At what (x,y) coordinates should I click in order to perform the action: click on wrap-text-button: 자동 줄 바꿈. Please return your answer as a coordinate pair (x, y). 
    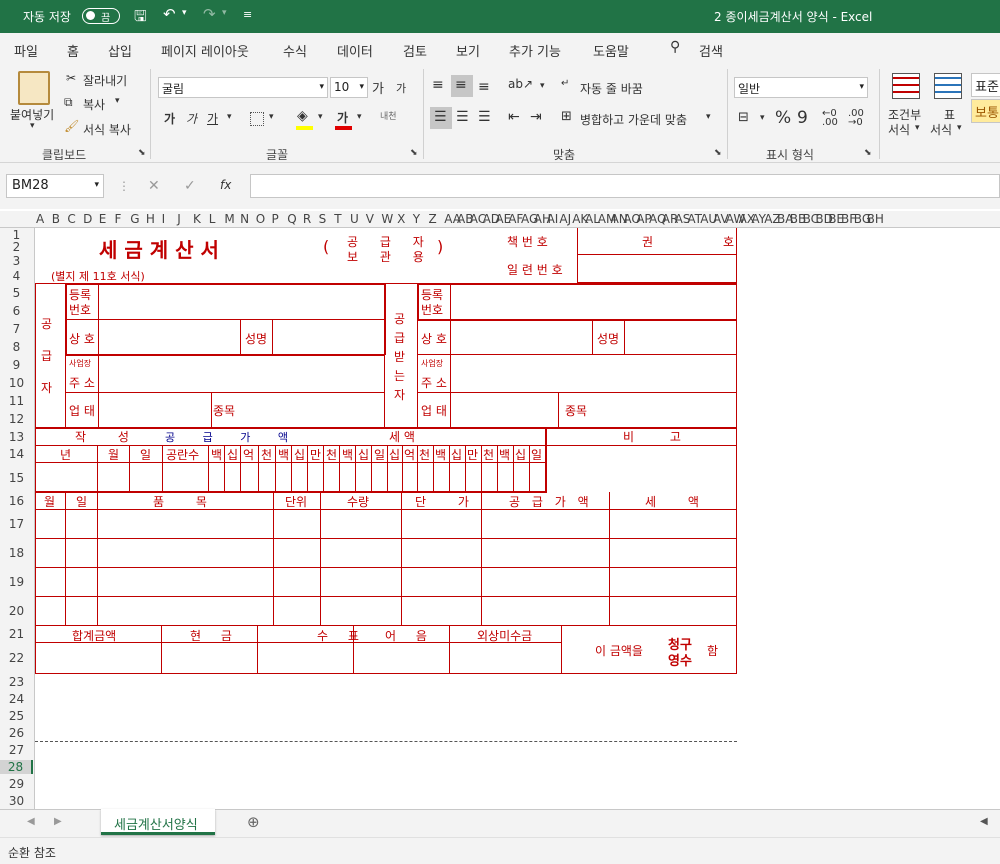
    Looking at the image, I should click on (611, 88).